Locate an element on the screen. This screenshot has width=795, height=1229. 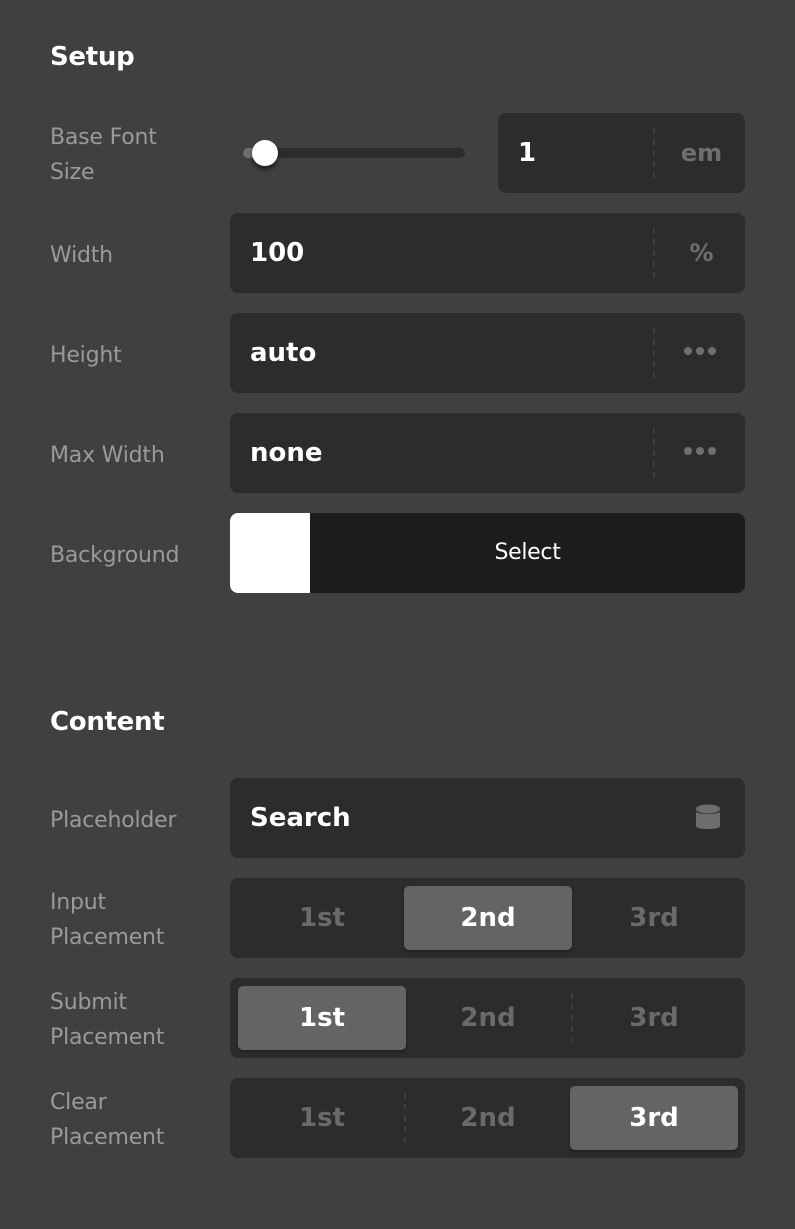
database-icon is located at coordinates (708, 818).